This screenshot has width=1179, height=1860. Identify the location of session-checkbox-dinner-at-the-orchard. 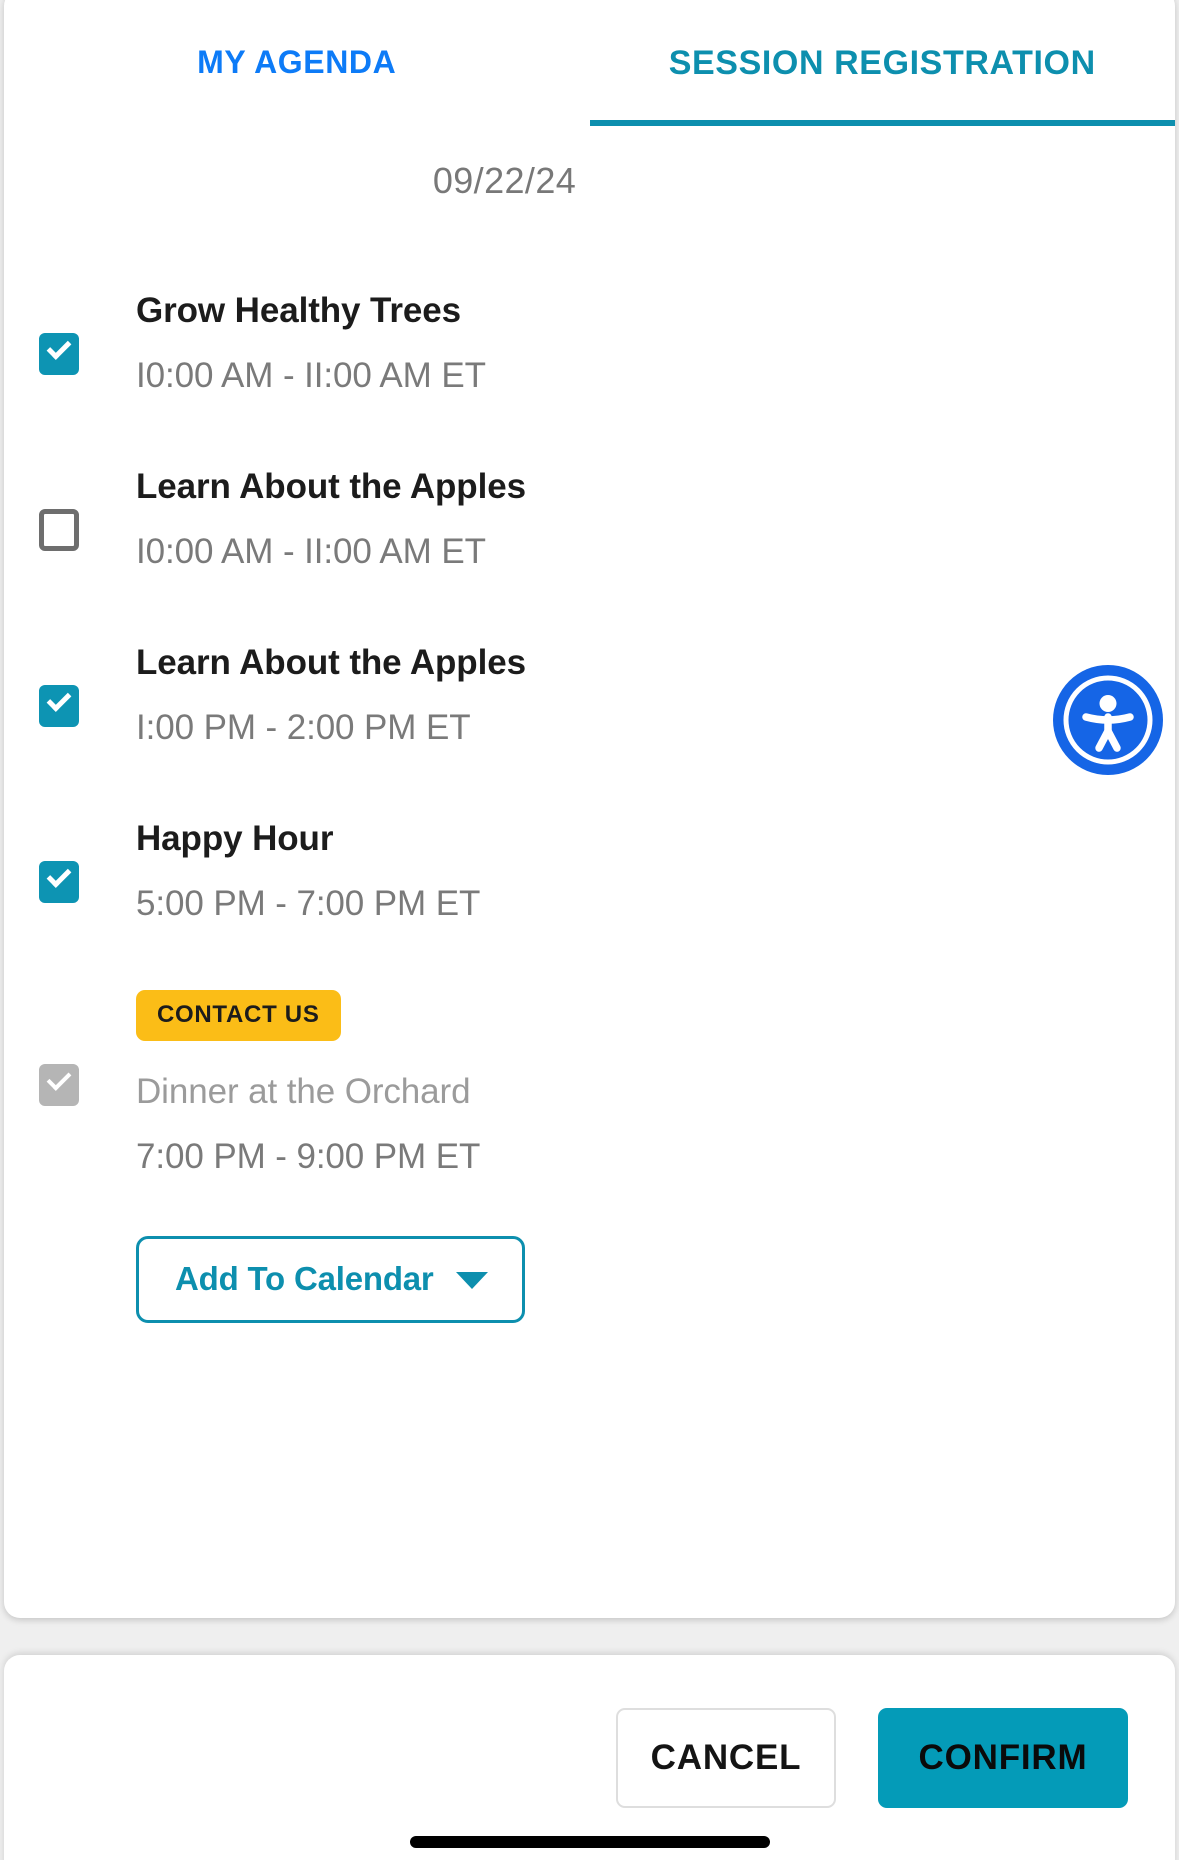
(59, 1084).